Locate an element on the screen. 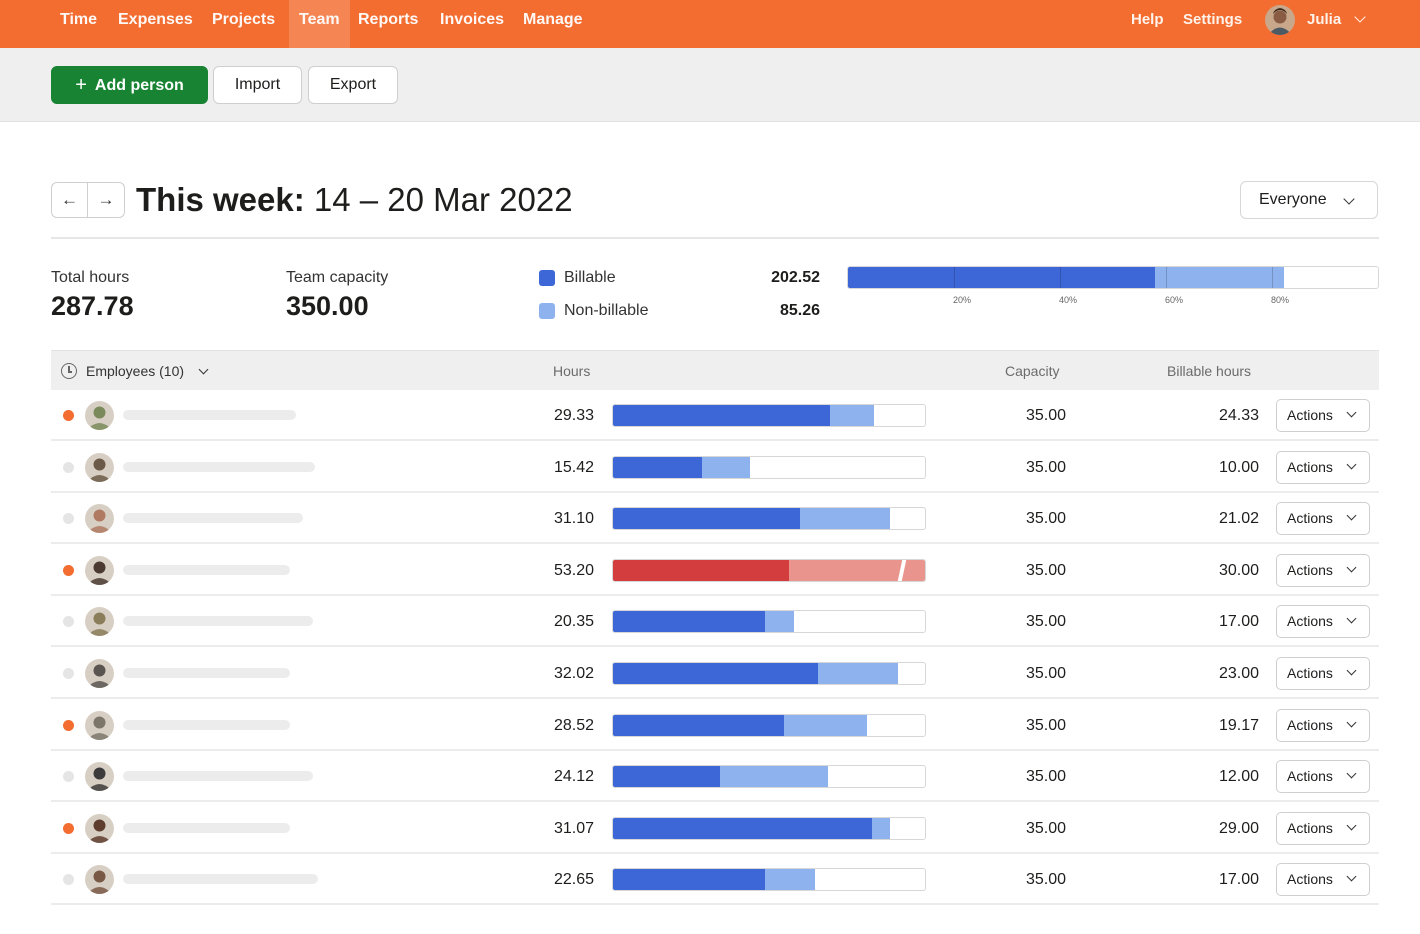 The height and width of the screenshot is (934, 1420). table-row: 15.42 35.00 10.00 Actions is located at coordinates (715, 467).